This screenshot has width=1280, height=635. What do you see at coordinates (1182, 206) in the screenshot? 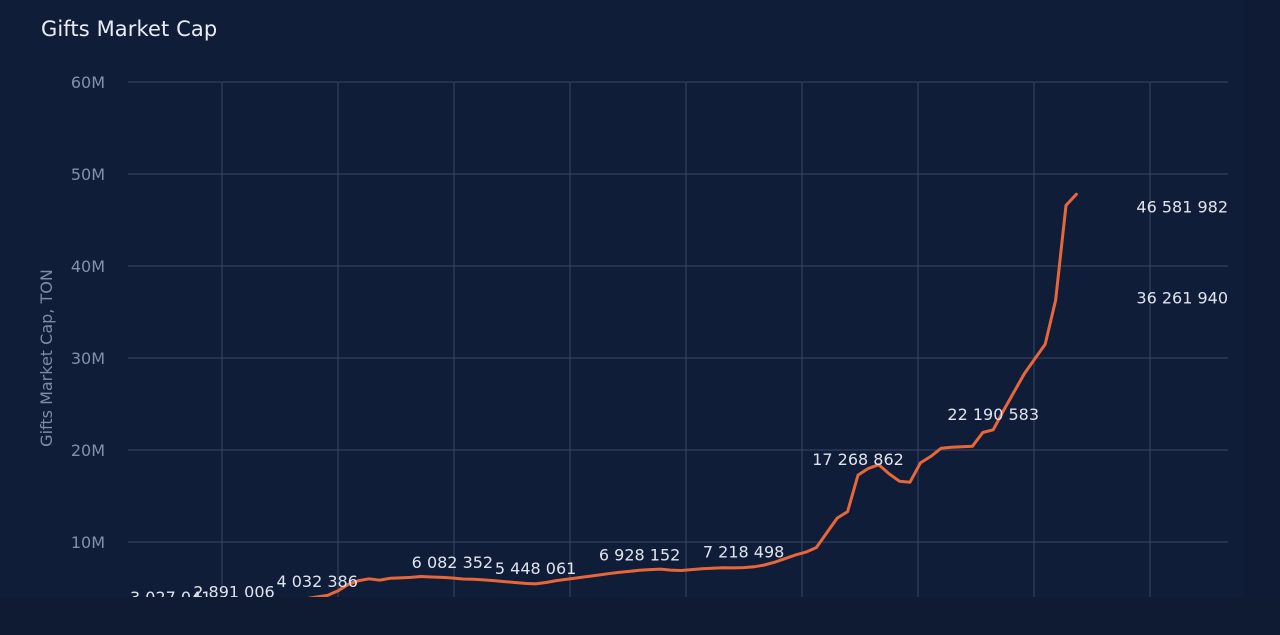
I see `data-label: 46 581 982` at bounding box center [1182, 206].